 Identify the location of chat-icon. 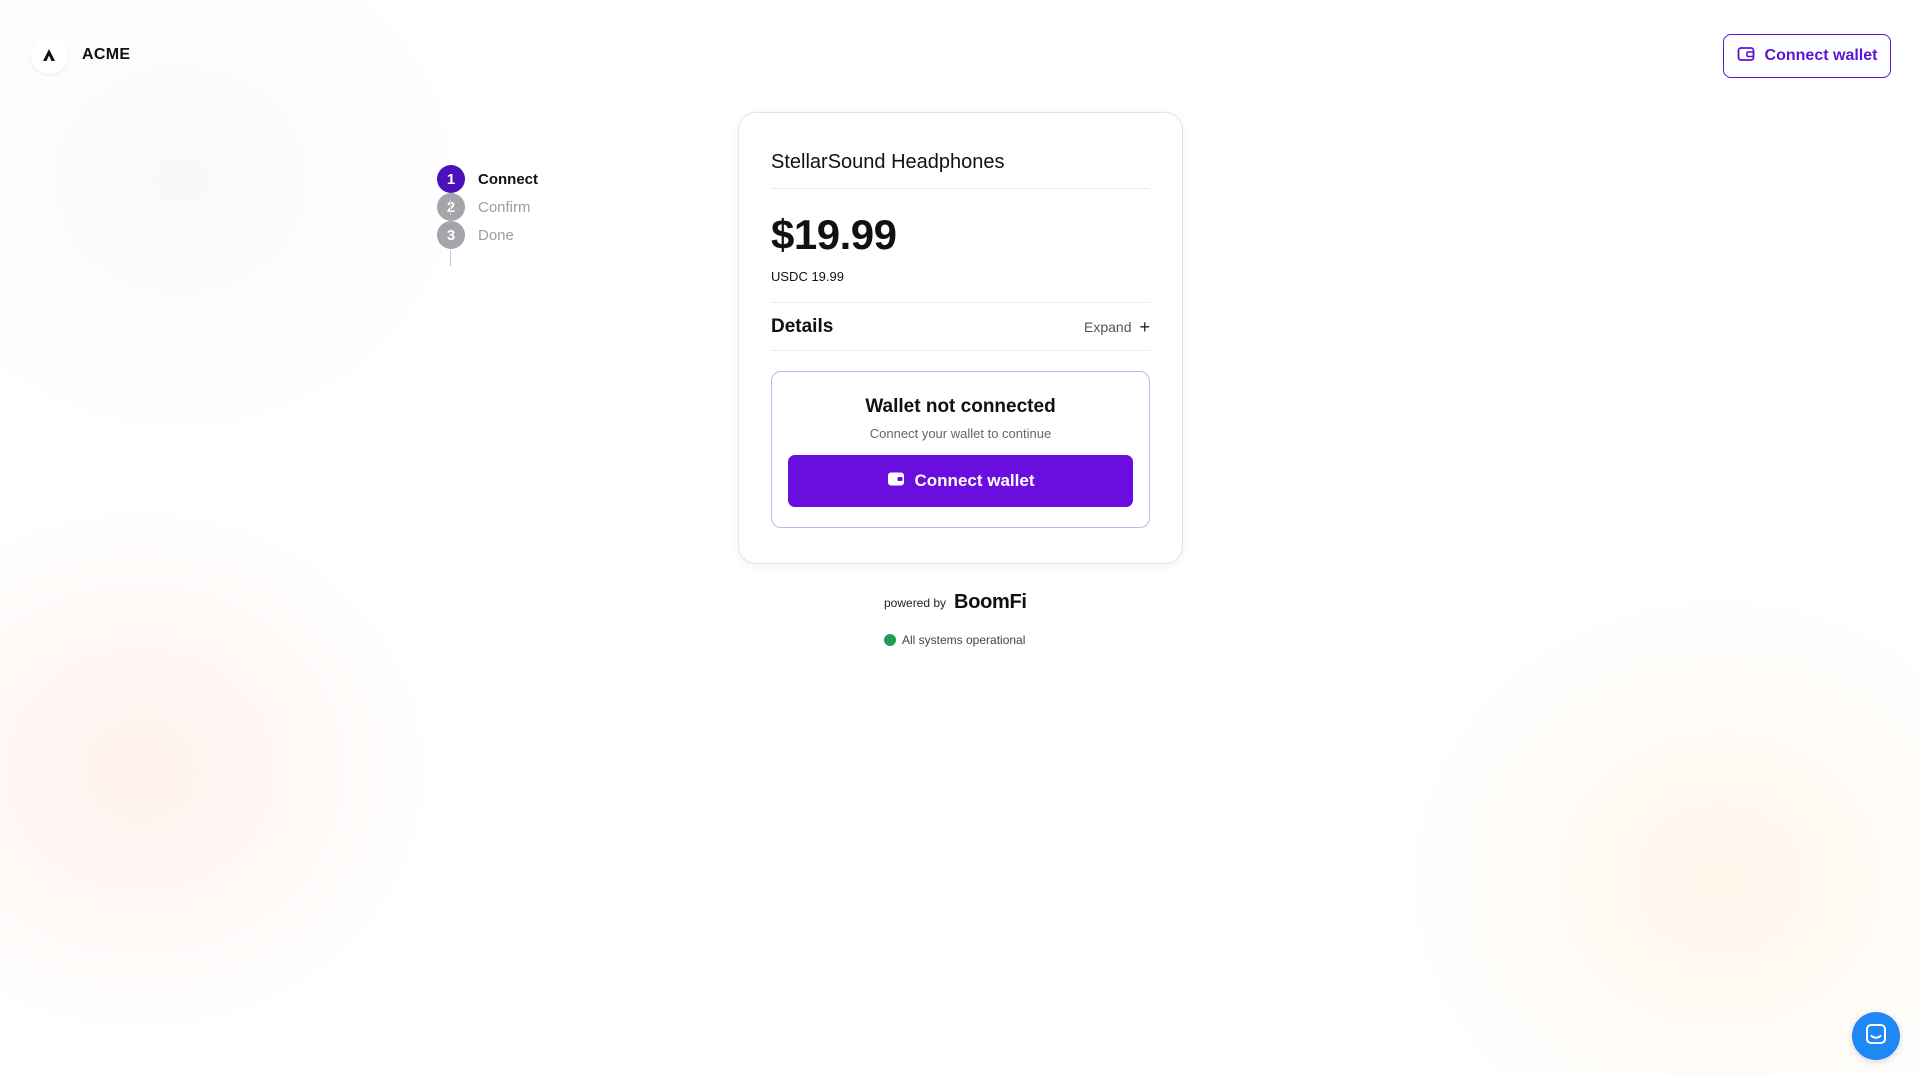
(1876, 1036).